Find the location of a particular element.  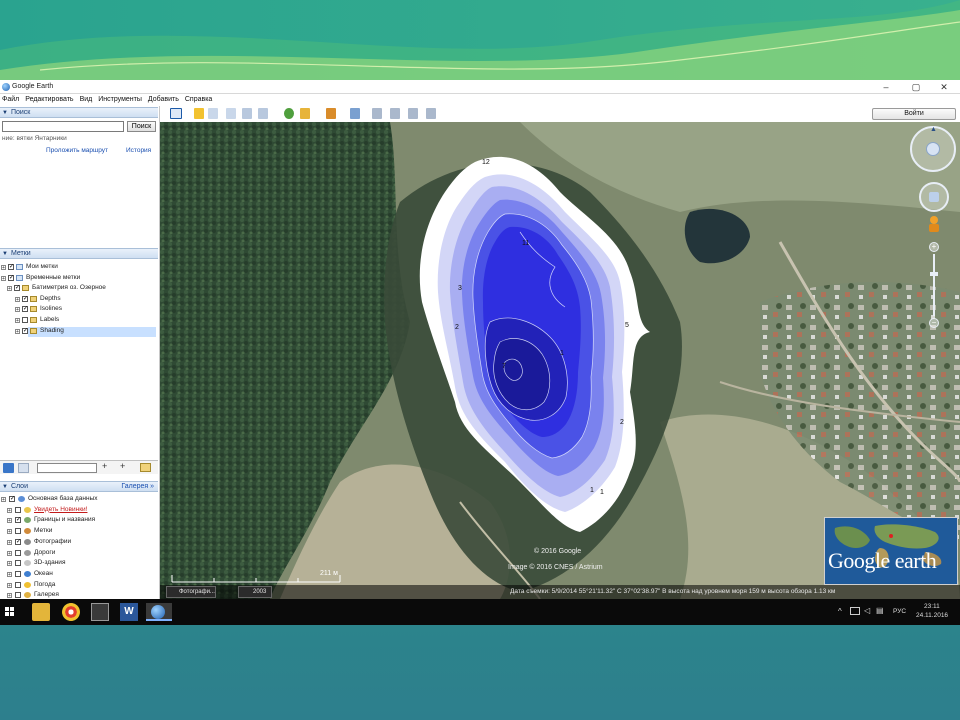

language-indicator: РУС is located at coordinates (899, 611).